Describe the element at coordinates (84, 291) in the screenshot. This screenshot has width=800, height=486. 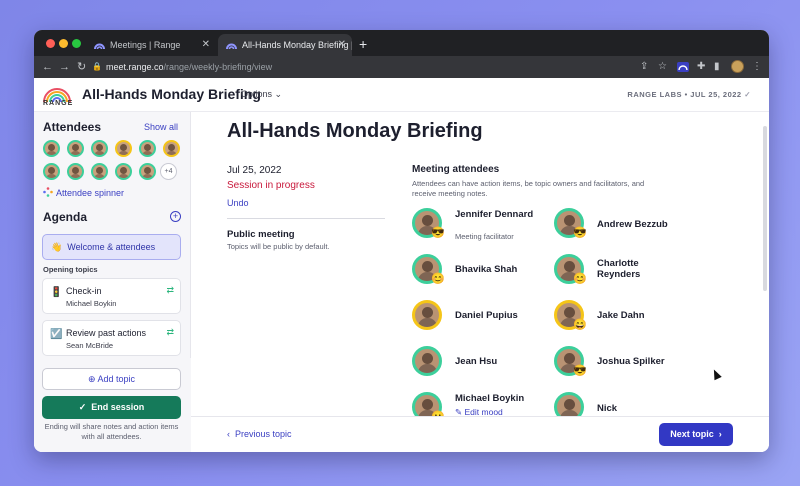
I see `topic-title: Check-in` at that location.